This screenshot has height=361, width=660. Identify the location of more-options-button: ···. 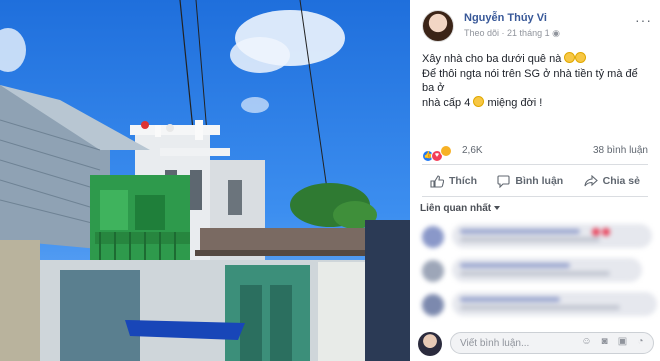
(643, 20).